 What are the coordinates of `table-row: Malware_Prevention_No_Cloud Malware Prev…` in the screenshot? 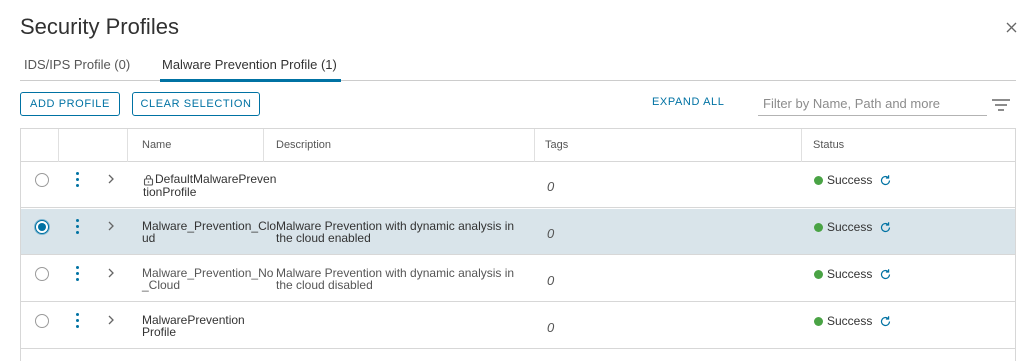 It's located at (518, 279).